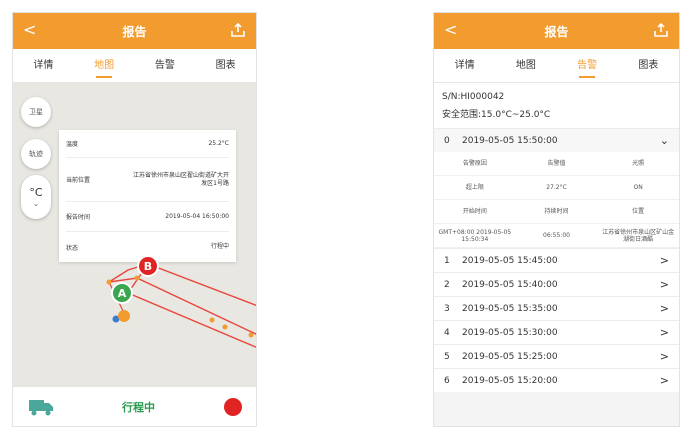 The width and height of the screenshot is (681, 431). Describe the element at coordinates (475, 164) in the screenshot. I see `detail-header: 告警原因` at that location.